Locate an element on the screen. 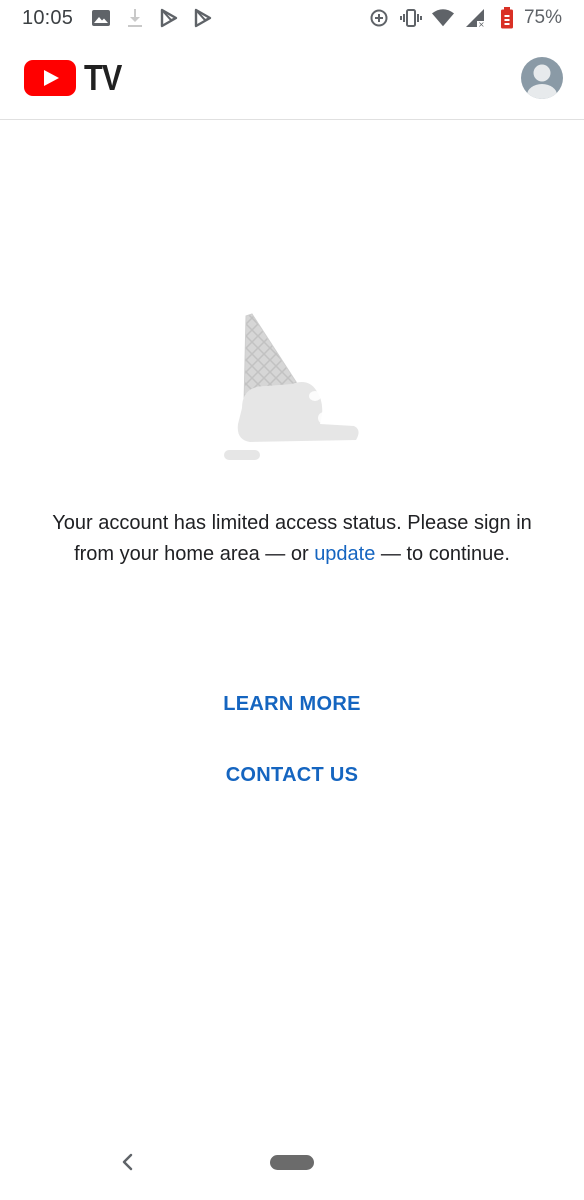 This screenshot has width=584, height=1200. battery-icon is located at coordinates (507, 18).